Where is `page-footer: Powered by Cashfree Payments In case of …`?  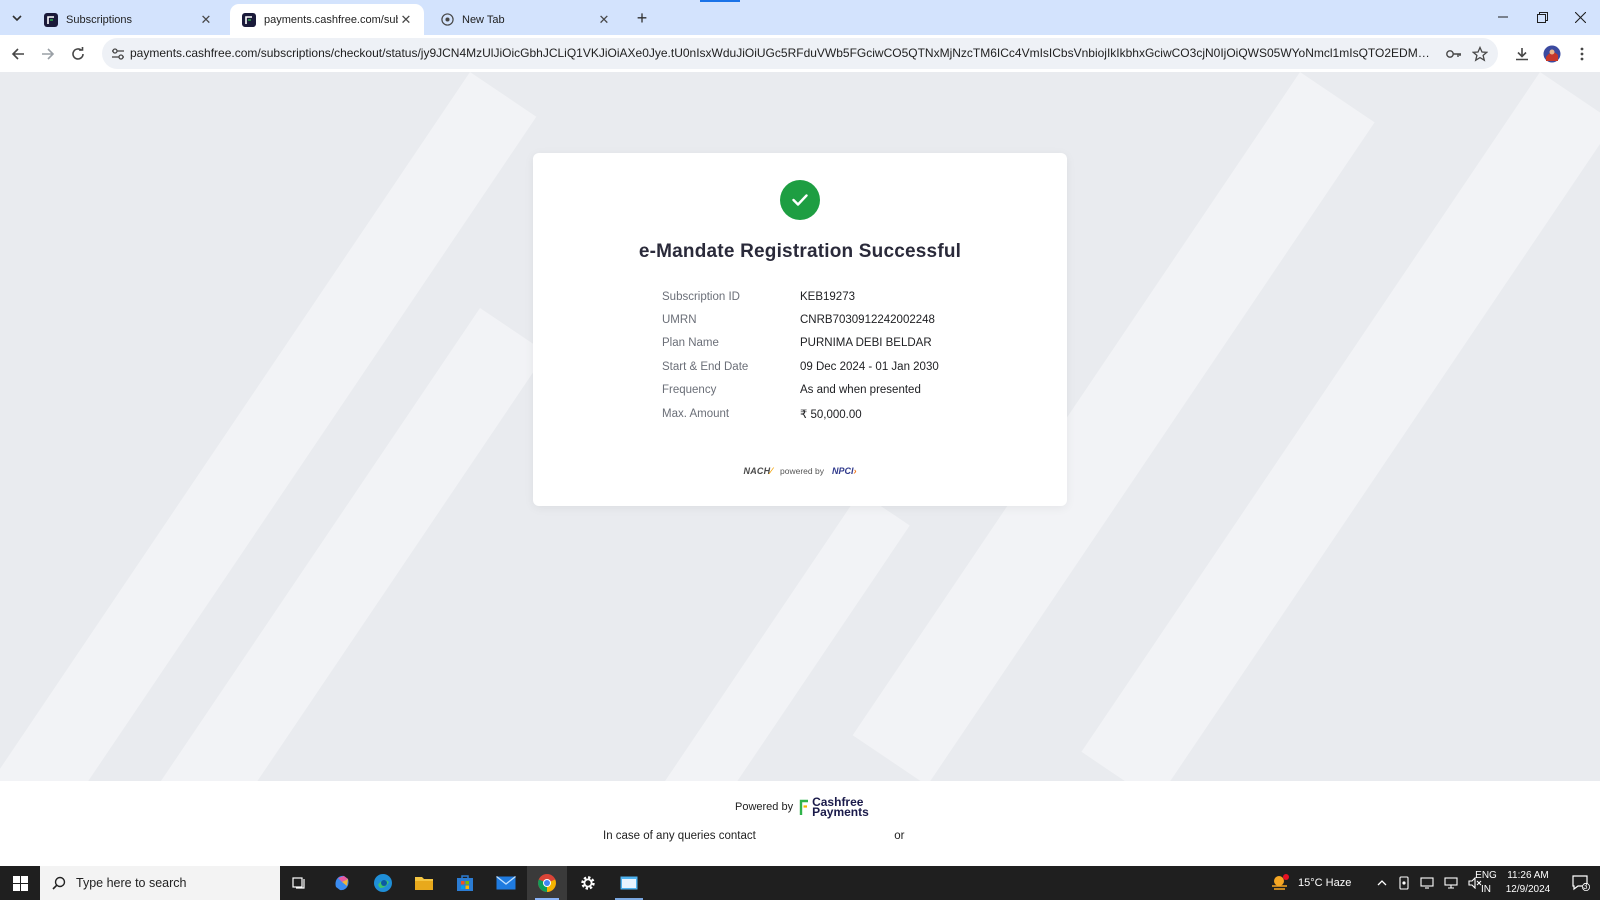
page-footer: Powered by Cashfree Payments In case of … is located at coordinates (800, 823).